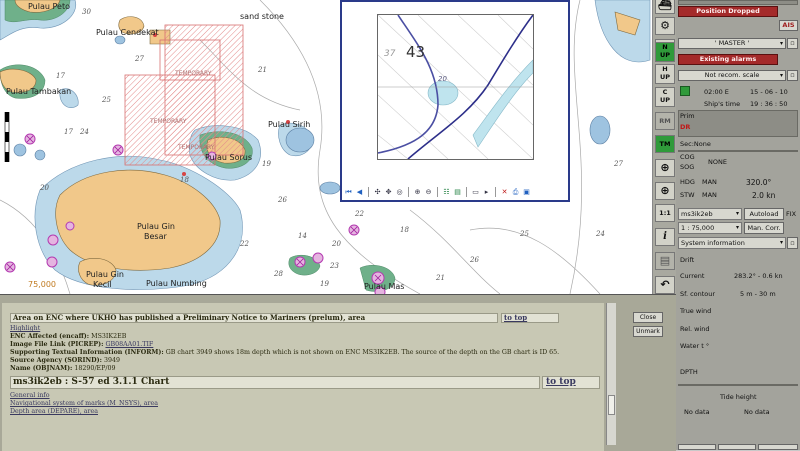  I want to click on stw-mode: MAN, so click(709, 195).